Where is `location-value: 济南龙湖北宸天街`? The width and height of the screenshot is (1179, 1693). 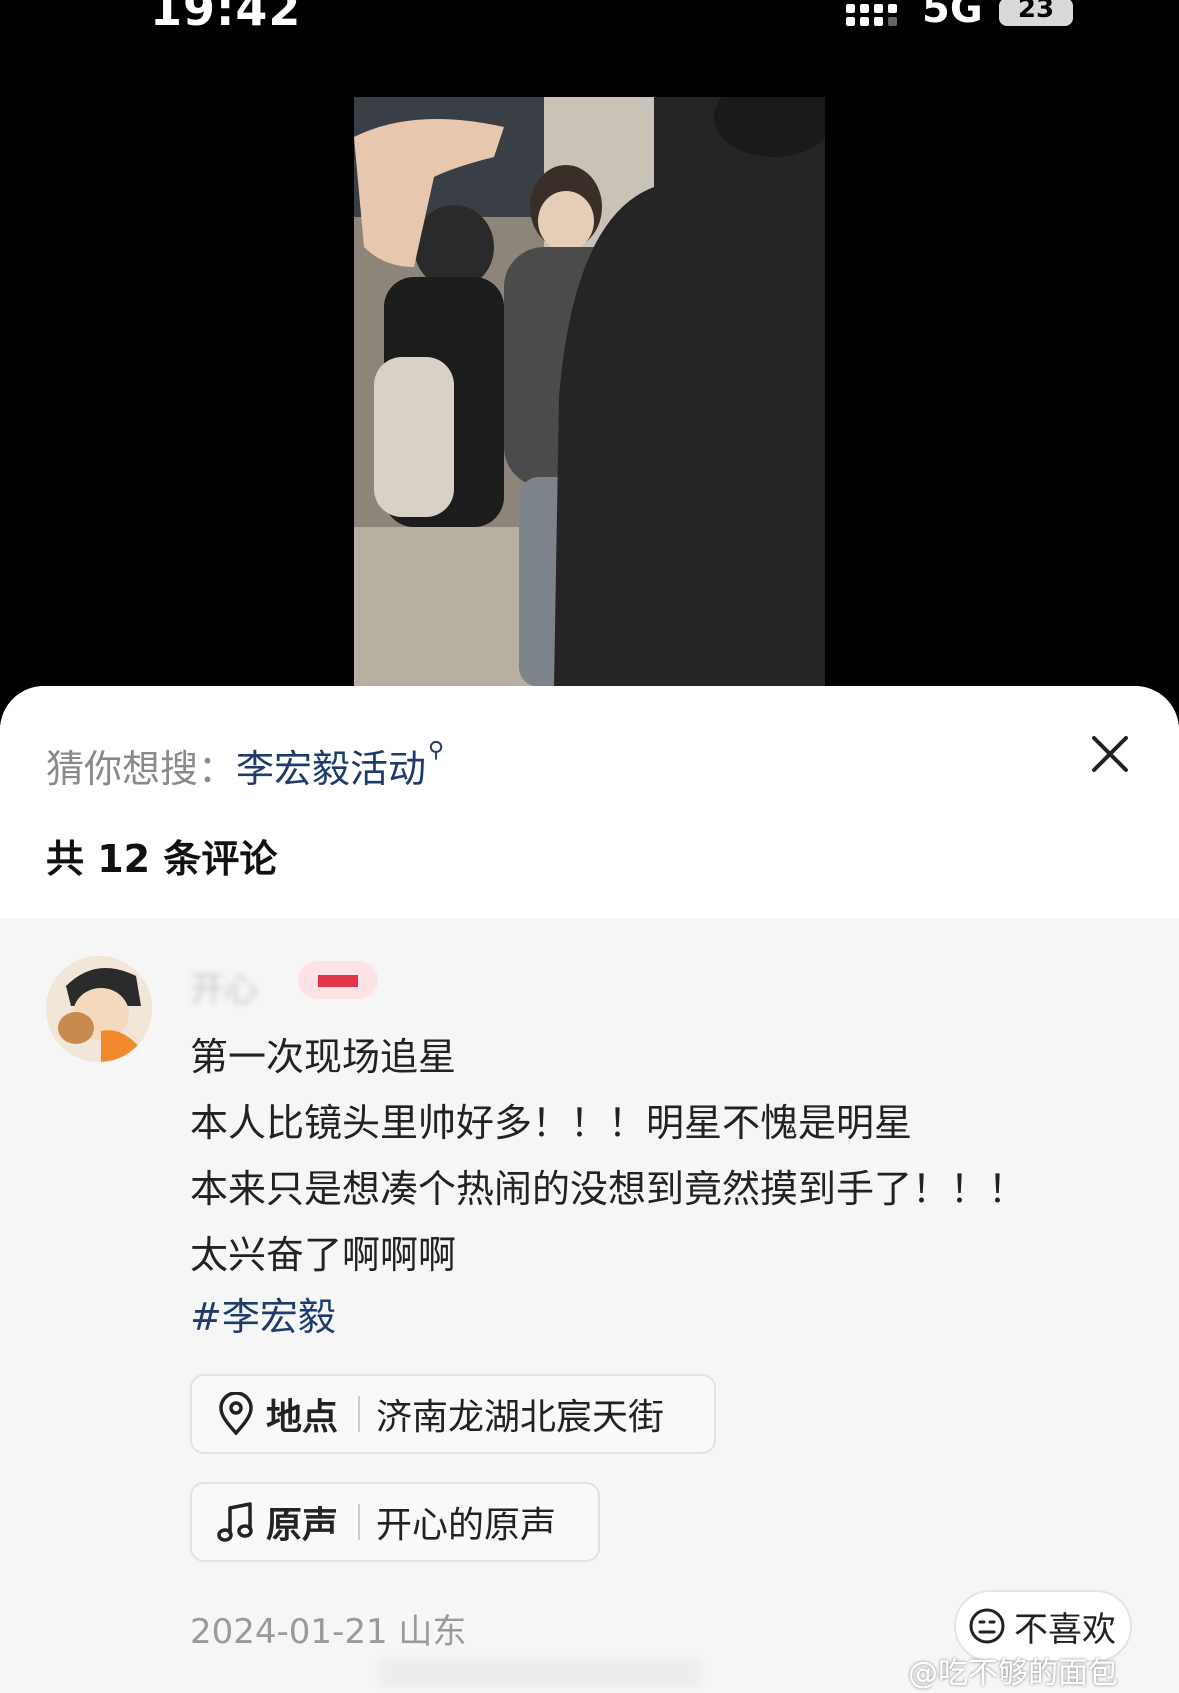
location-value: 济南龙湖北宸天街 is located at coordinates (520, 1417).